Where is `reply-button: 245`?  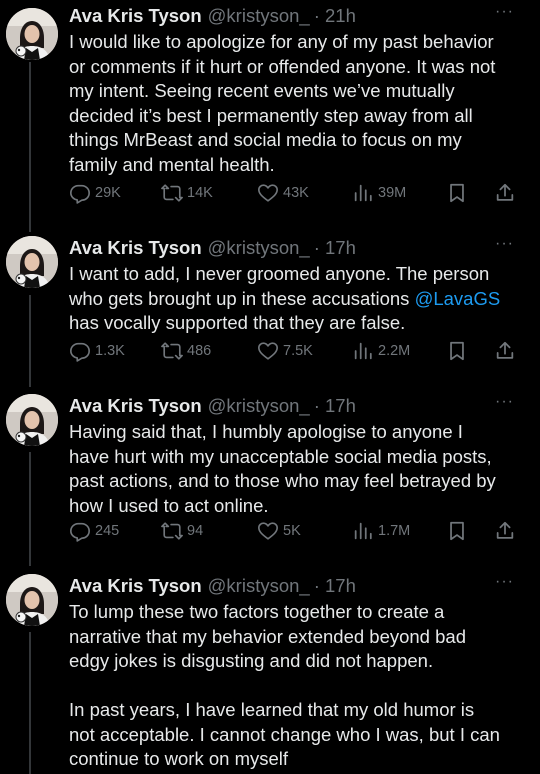
reply-button: 245 is located at coordinates (94, 531).